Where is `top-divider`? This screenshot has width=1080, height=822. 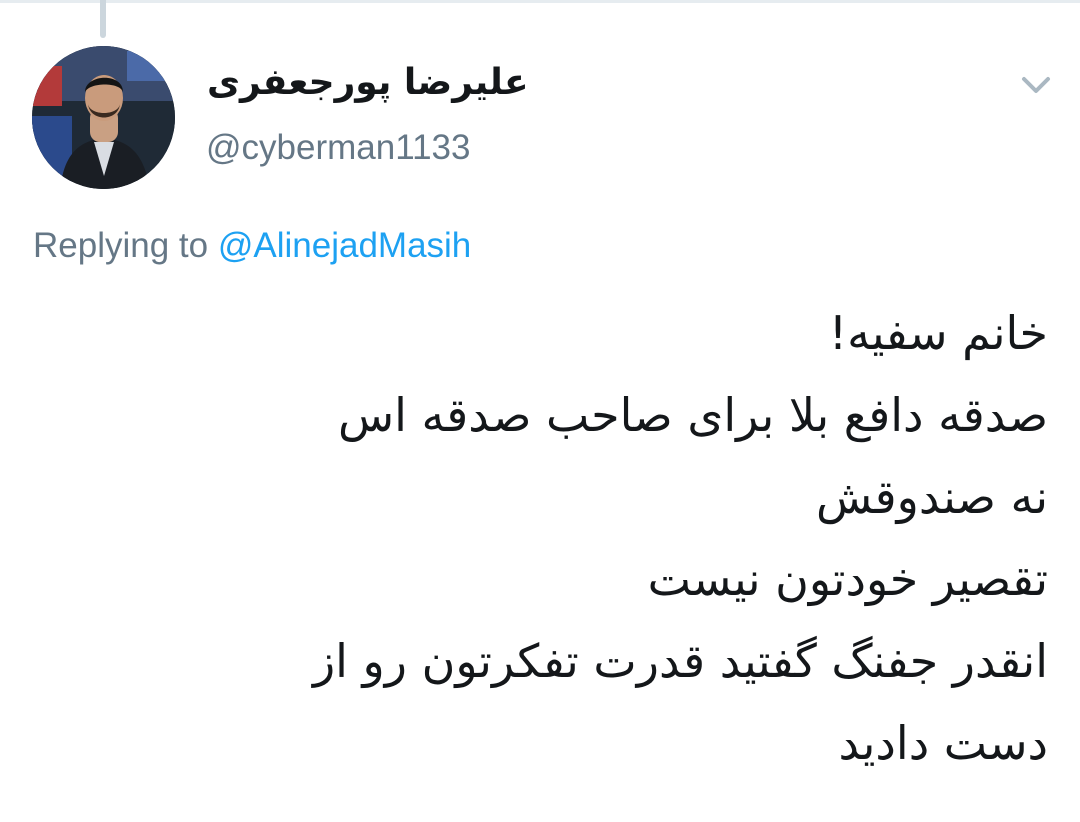
top-divider is located at coordinates (540, 1).